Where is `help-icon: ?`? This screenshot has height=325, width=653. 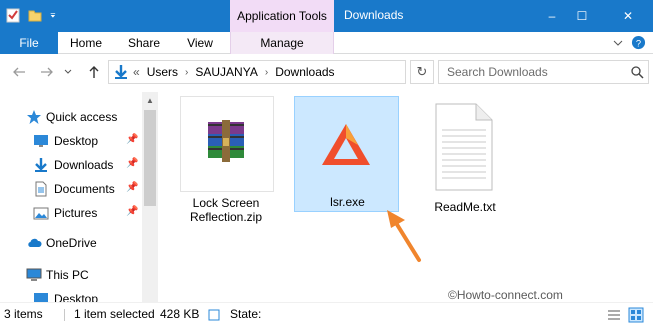
help-icon: ? is located at coordinates (638, 42).